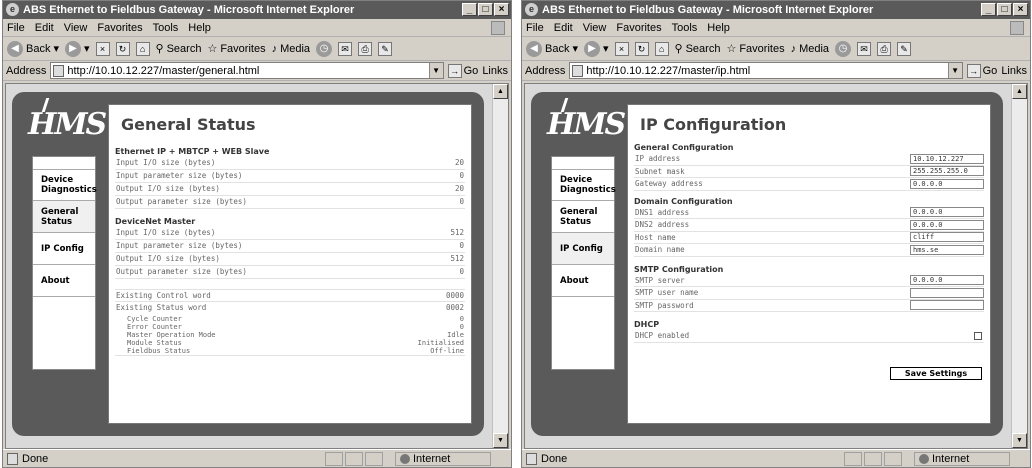 The width and height of the screenshot is (1032, 468). Describe the element at coordinates (776, 458) in the screenshot. I see `status-bar: Done Internet` at that location.